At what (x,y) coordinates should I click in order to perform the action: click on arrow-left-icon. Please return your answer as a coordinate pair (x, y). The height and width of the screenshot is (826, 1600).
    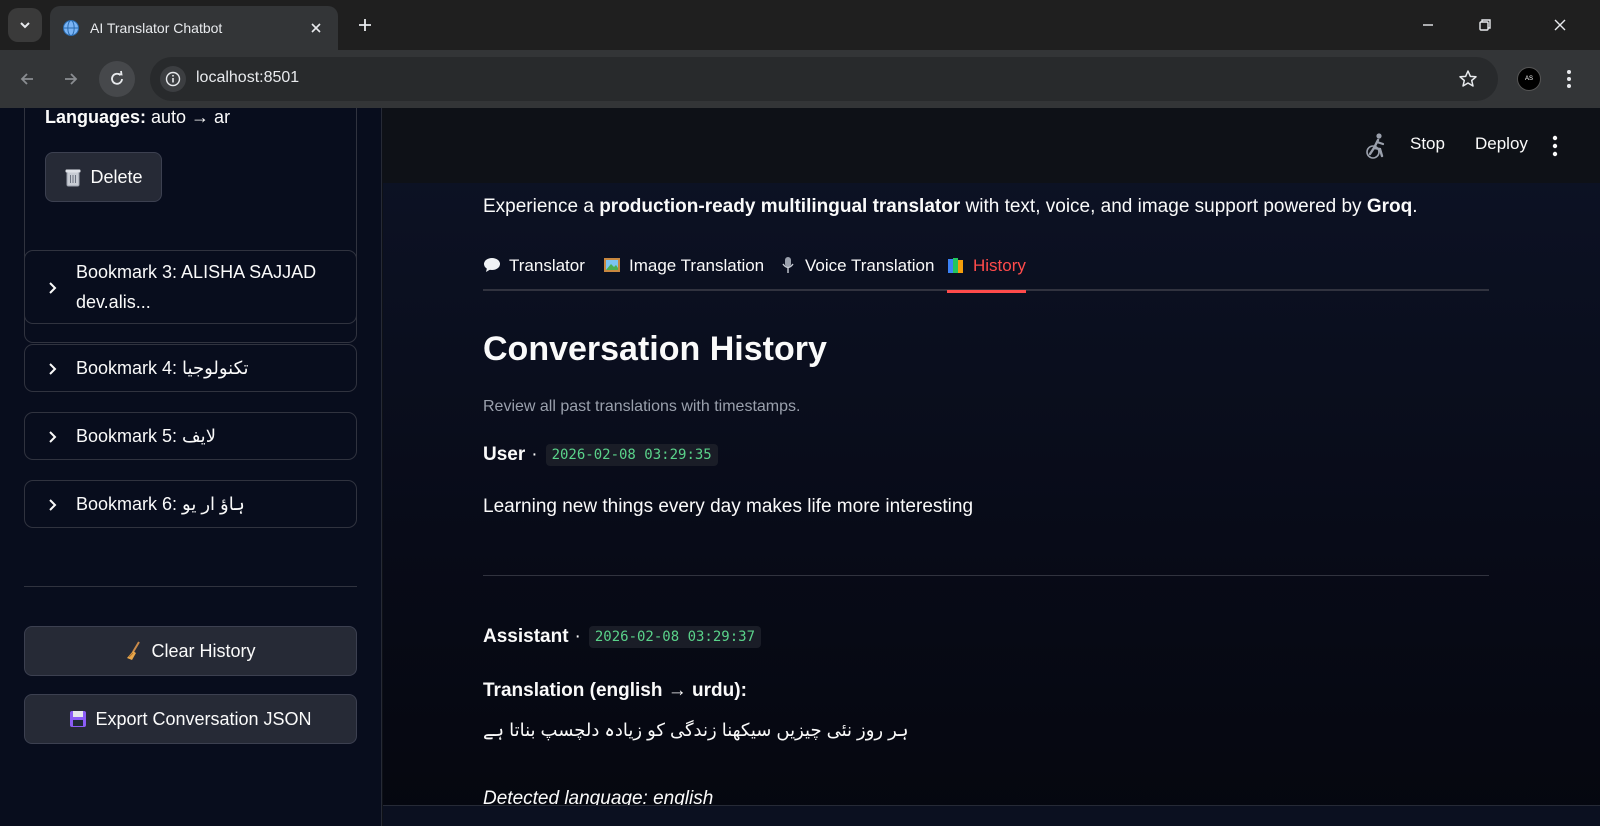
    Looking at the image, I should click on (26, 79).